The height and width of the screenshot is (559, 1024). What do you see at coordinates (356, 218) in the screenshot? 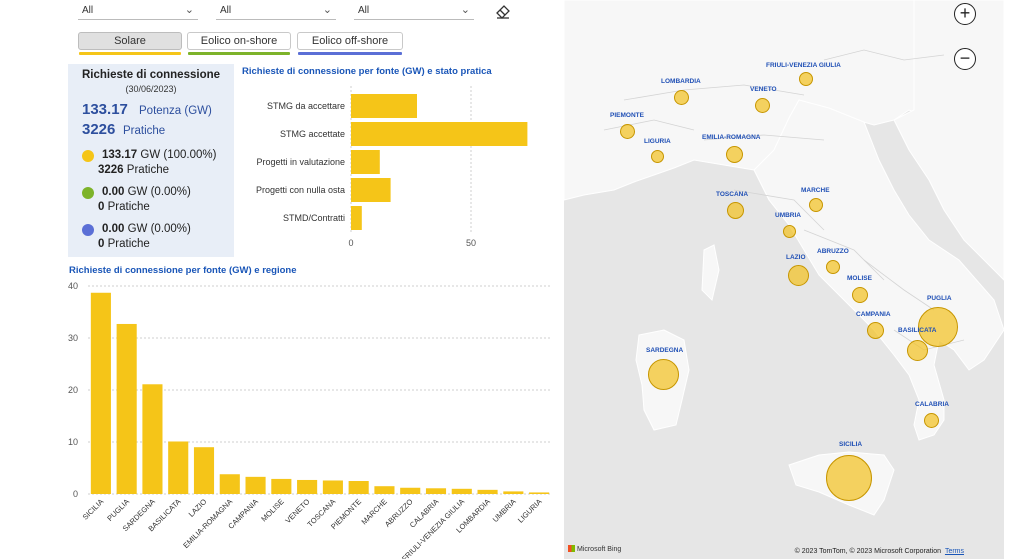
I see `status-bar-stmd-contratti` at bounding box center [356, 218].